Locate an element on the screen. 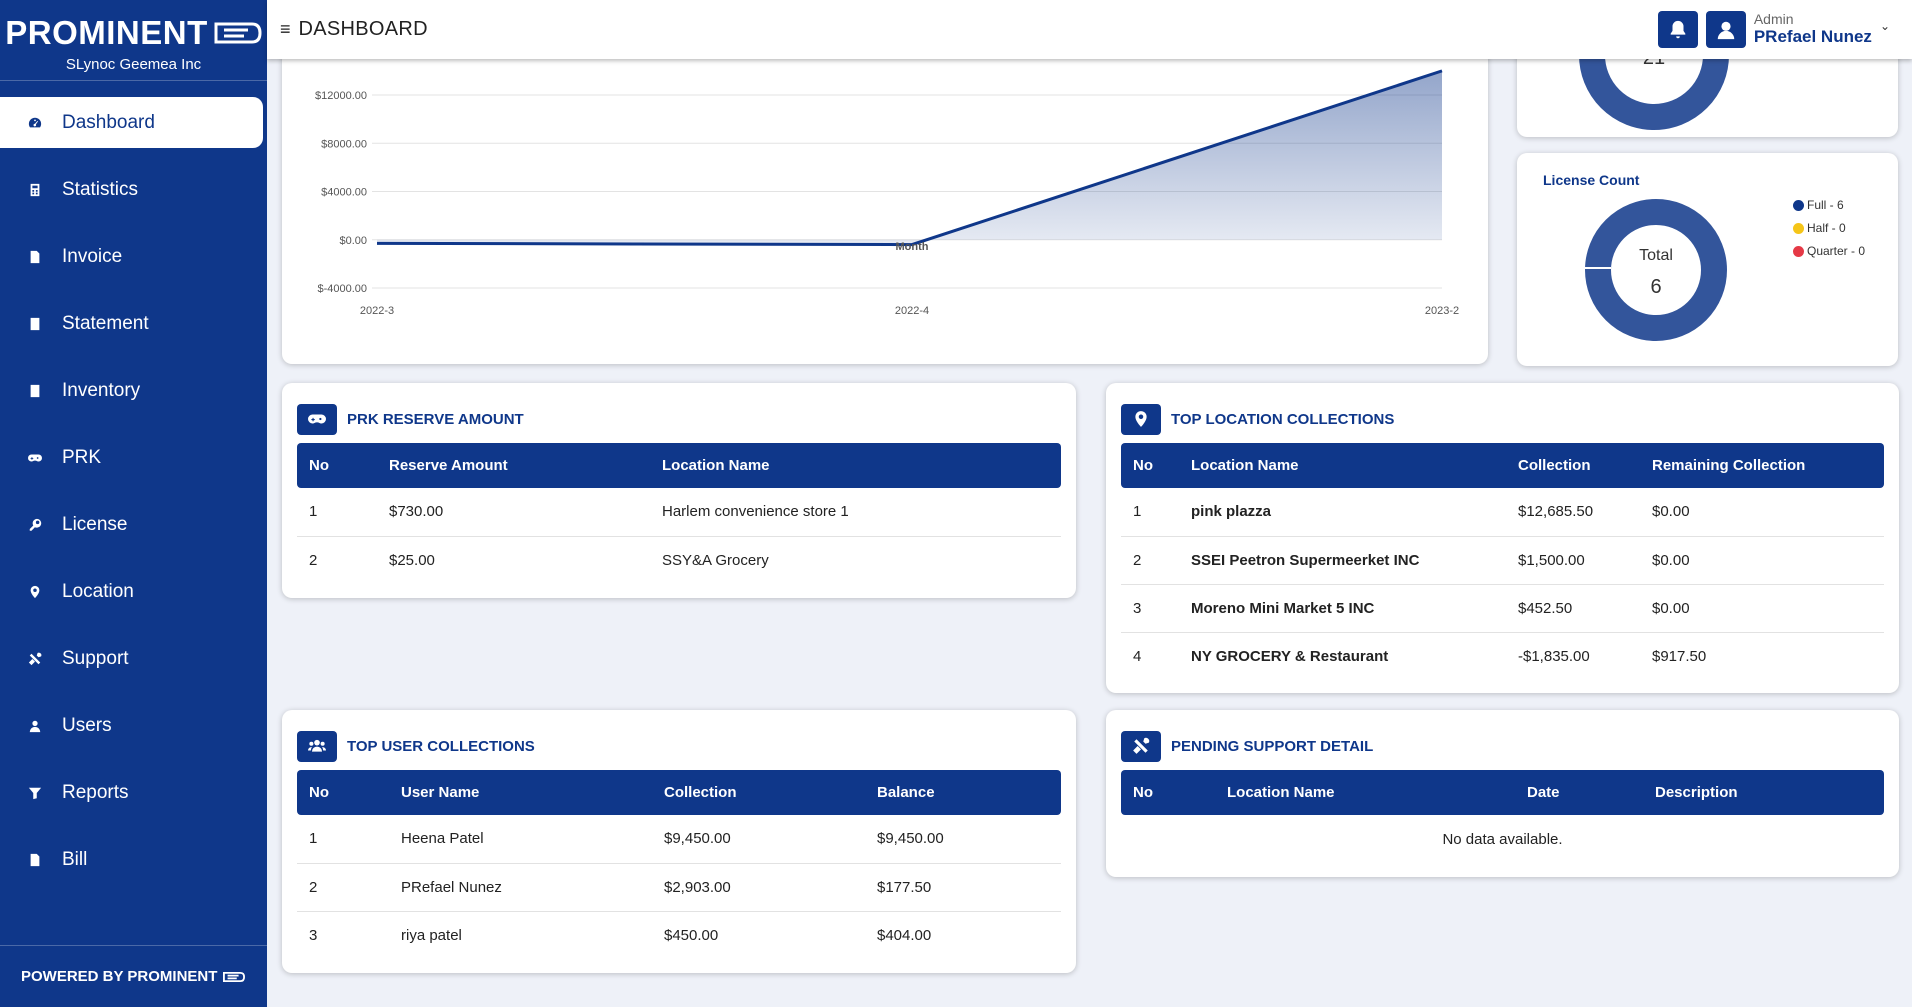 The image size is (1912, 1007). user-icon is located at coordinates (1726, 30).